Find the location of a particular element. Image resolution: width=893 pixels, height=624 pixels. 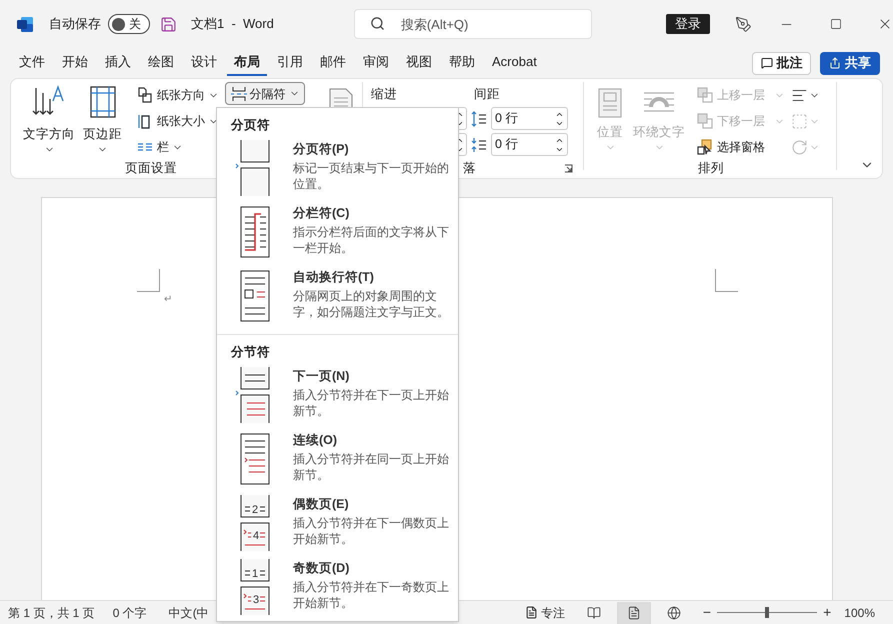

menu-section-title: 分节符 is located at coordinates (250, 352).